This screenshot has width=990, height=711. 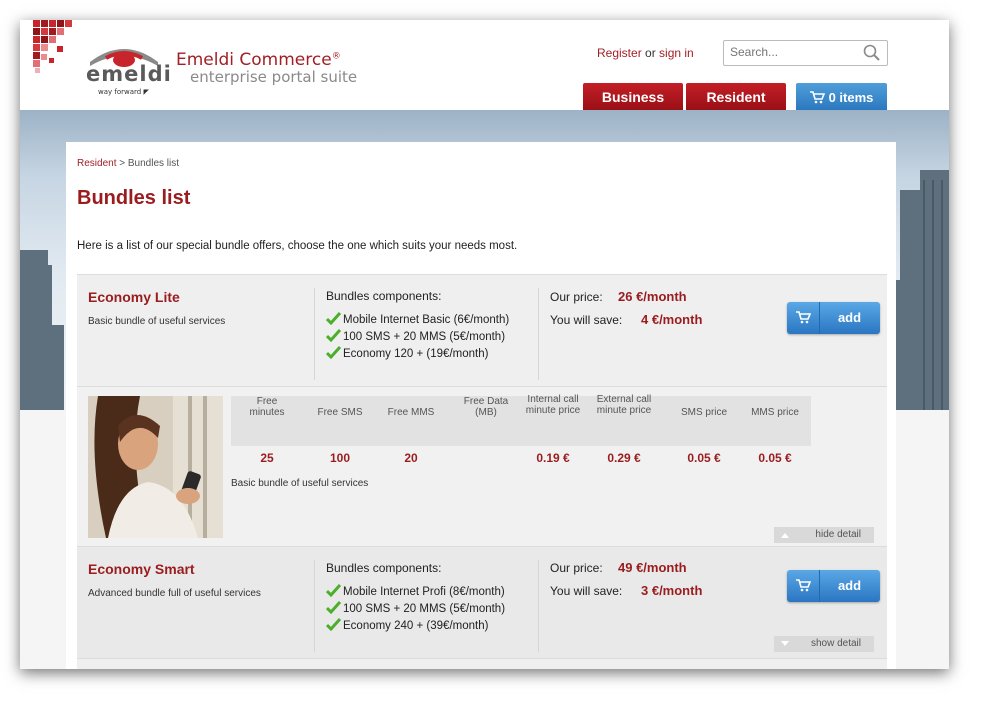 I want to click on component-item: Mobile Internet Basic (6€/month), so click(x=417, y=320).